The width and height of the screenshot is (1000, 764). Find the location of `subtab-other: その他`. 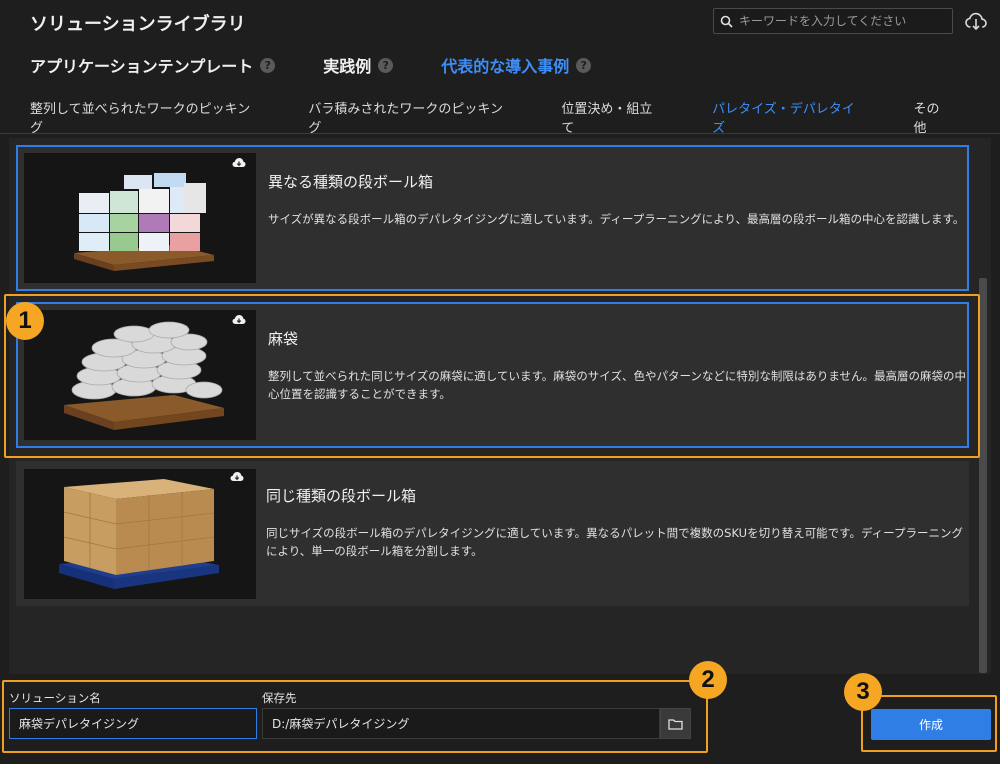

subtab-other: その他 is located at coordinates (932, 117).